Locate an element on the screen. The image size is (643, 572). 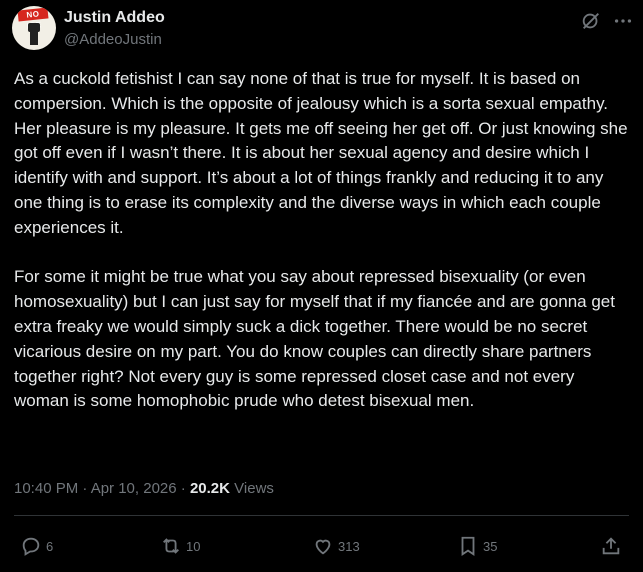
timestamp: 10:40 PM · Apr 10, 2026 is located at coordinates (95, 488).